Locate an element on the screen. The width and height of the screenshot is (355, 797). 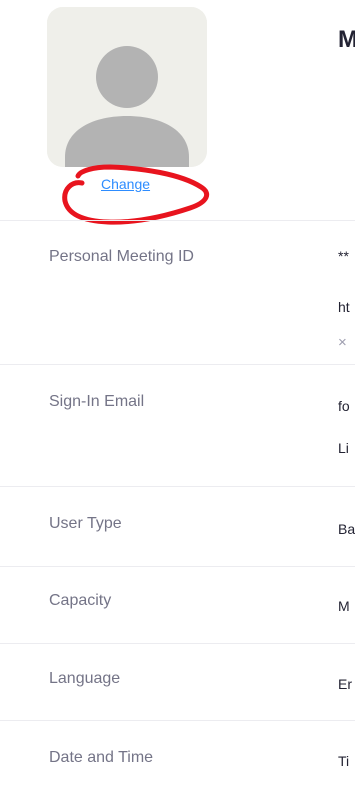
personal-meeting-url: ht is located at coordinates (344, 307).